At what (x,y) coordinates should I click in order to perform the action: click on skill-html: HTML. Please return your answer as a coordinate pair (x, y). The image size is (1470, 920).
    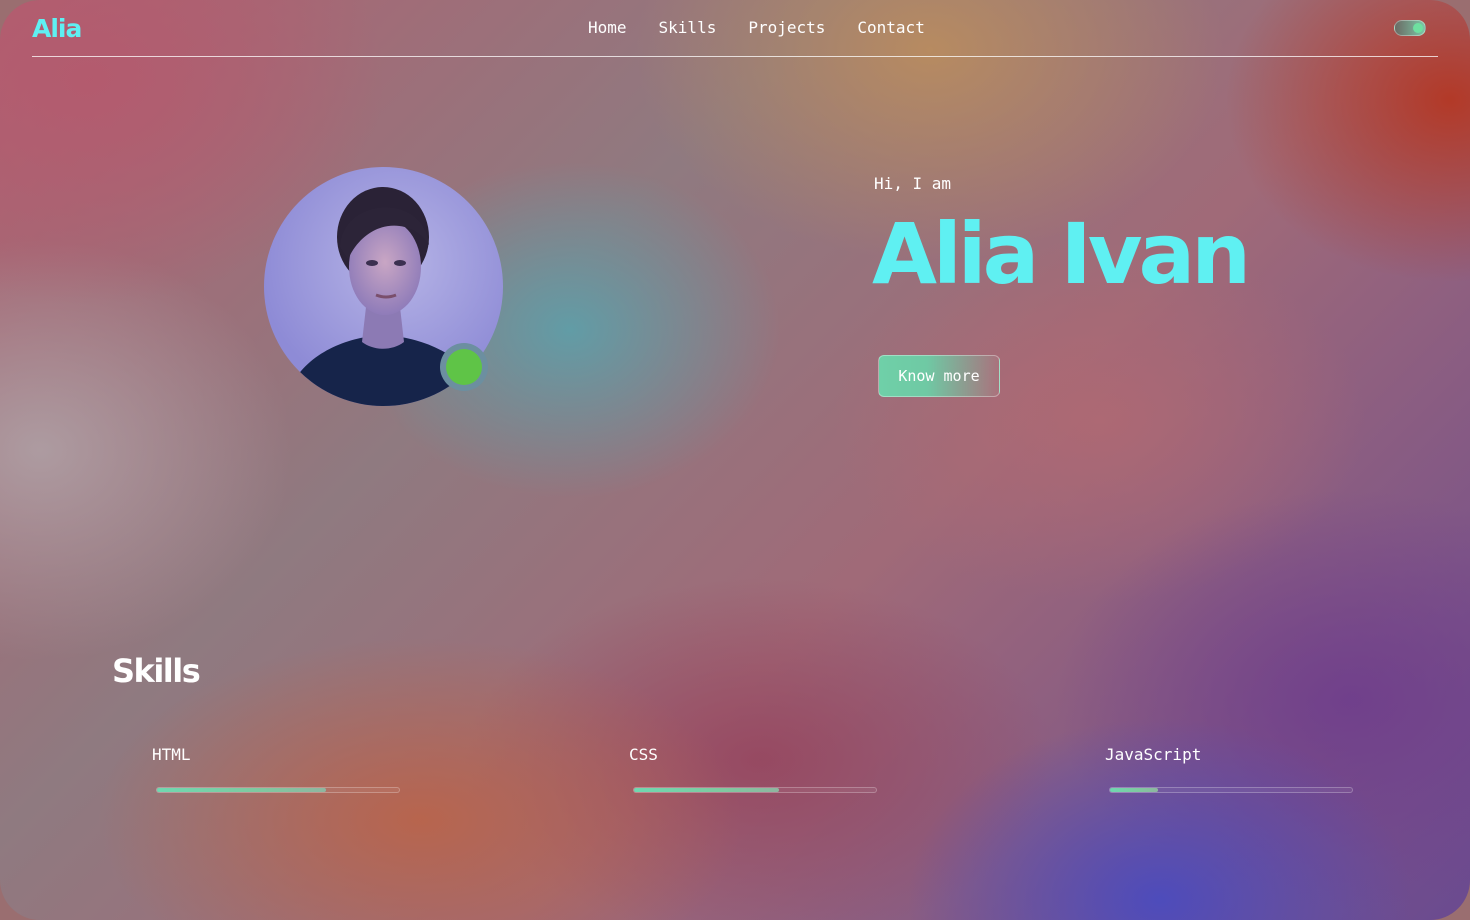
    Looking at the image, I should click on (277, 769).